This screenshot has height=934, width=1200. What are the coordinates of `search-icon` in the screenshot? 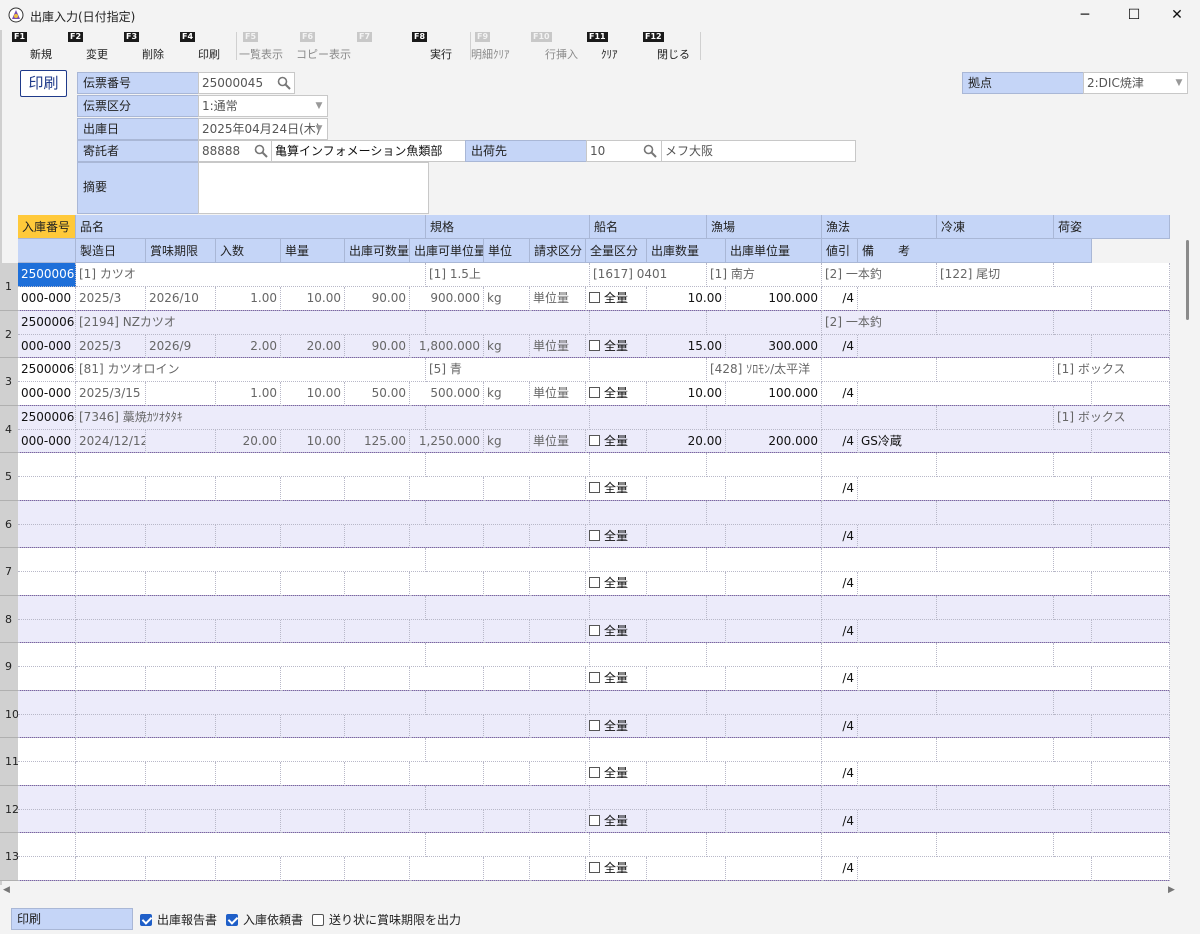 It's located at (261, 151).